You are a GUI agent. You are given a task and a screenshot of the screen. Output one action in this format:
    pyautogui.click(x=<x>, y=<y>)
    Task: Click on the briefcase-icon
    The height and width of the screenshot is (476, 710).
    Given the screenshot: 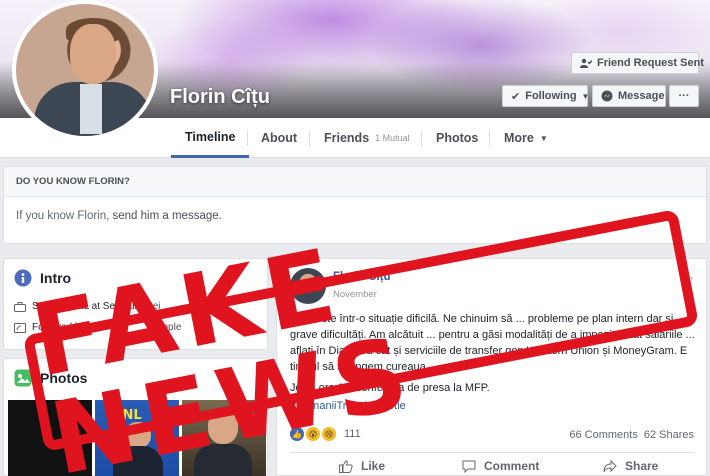 What is the action you would take?
    pyautogui.click(x=20, y=306)
    